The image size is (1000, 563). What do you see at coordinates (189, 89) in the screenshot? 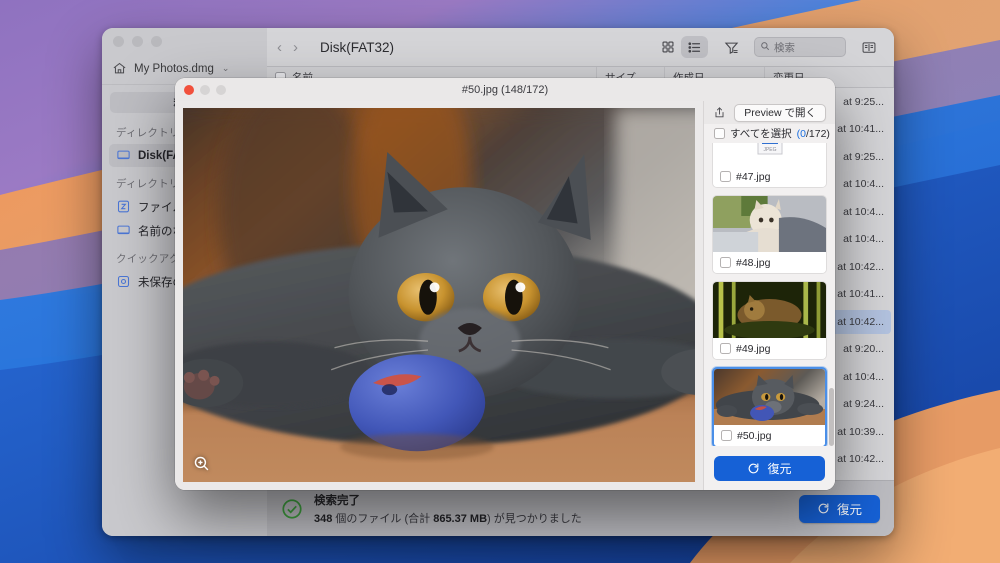
I see `modal-close-button` at bounding box center [189, 89].